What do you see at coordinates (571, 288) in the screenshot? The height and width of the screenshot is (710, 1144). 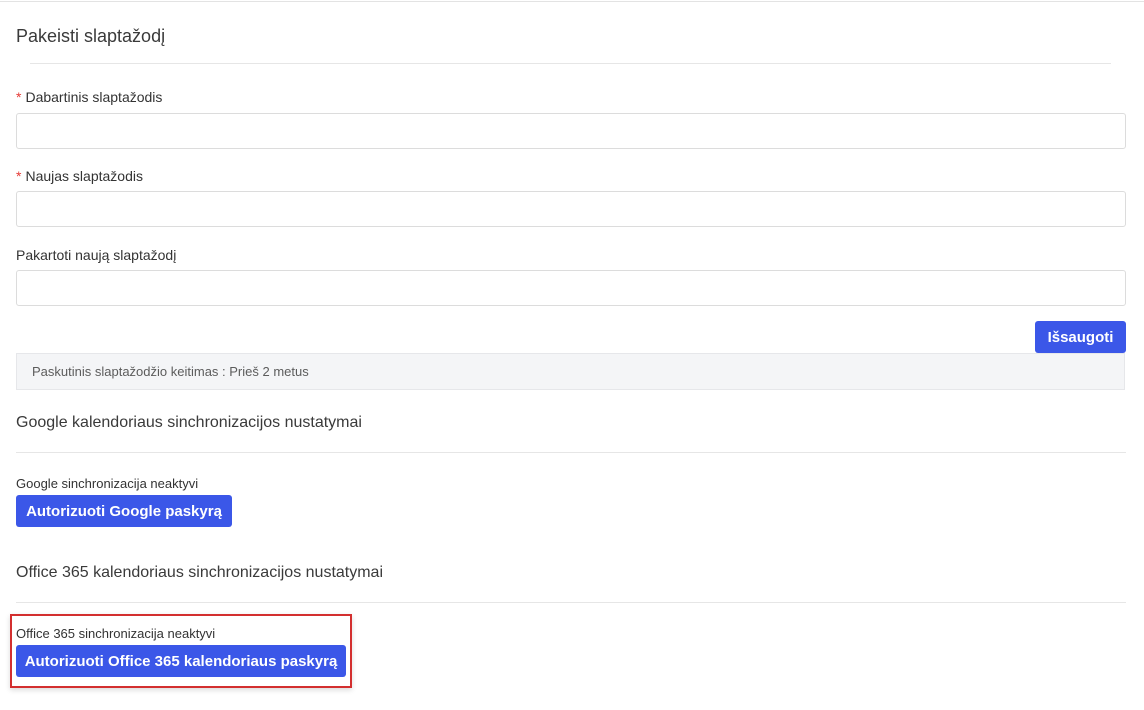 I see `repeat-password-field` at bounding box center [571, 288].